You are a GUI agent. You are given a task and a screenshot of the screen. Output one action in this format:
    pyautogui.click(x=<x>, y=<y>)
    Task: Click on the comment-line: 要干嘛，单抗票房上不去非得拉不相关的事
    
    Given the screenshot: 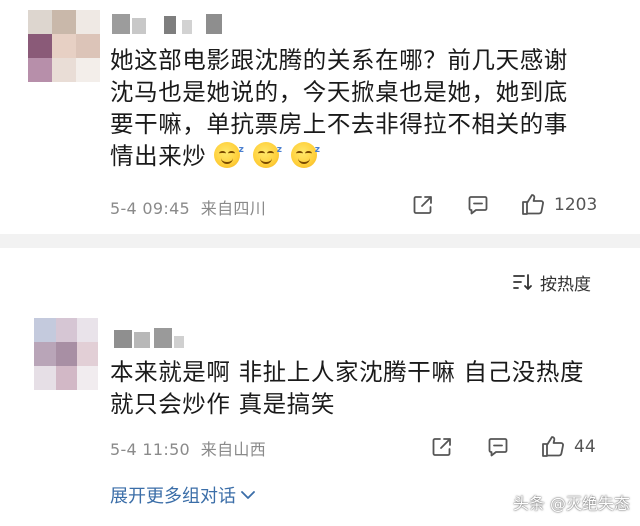 What is the action you would take?
    pyautogui.click(x=339, y=124)
    